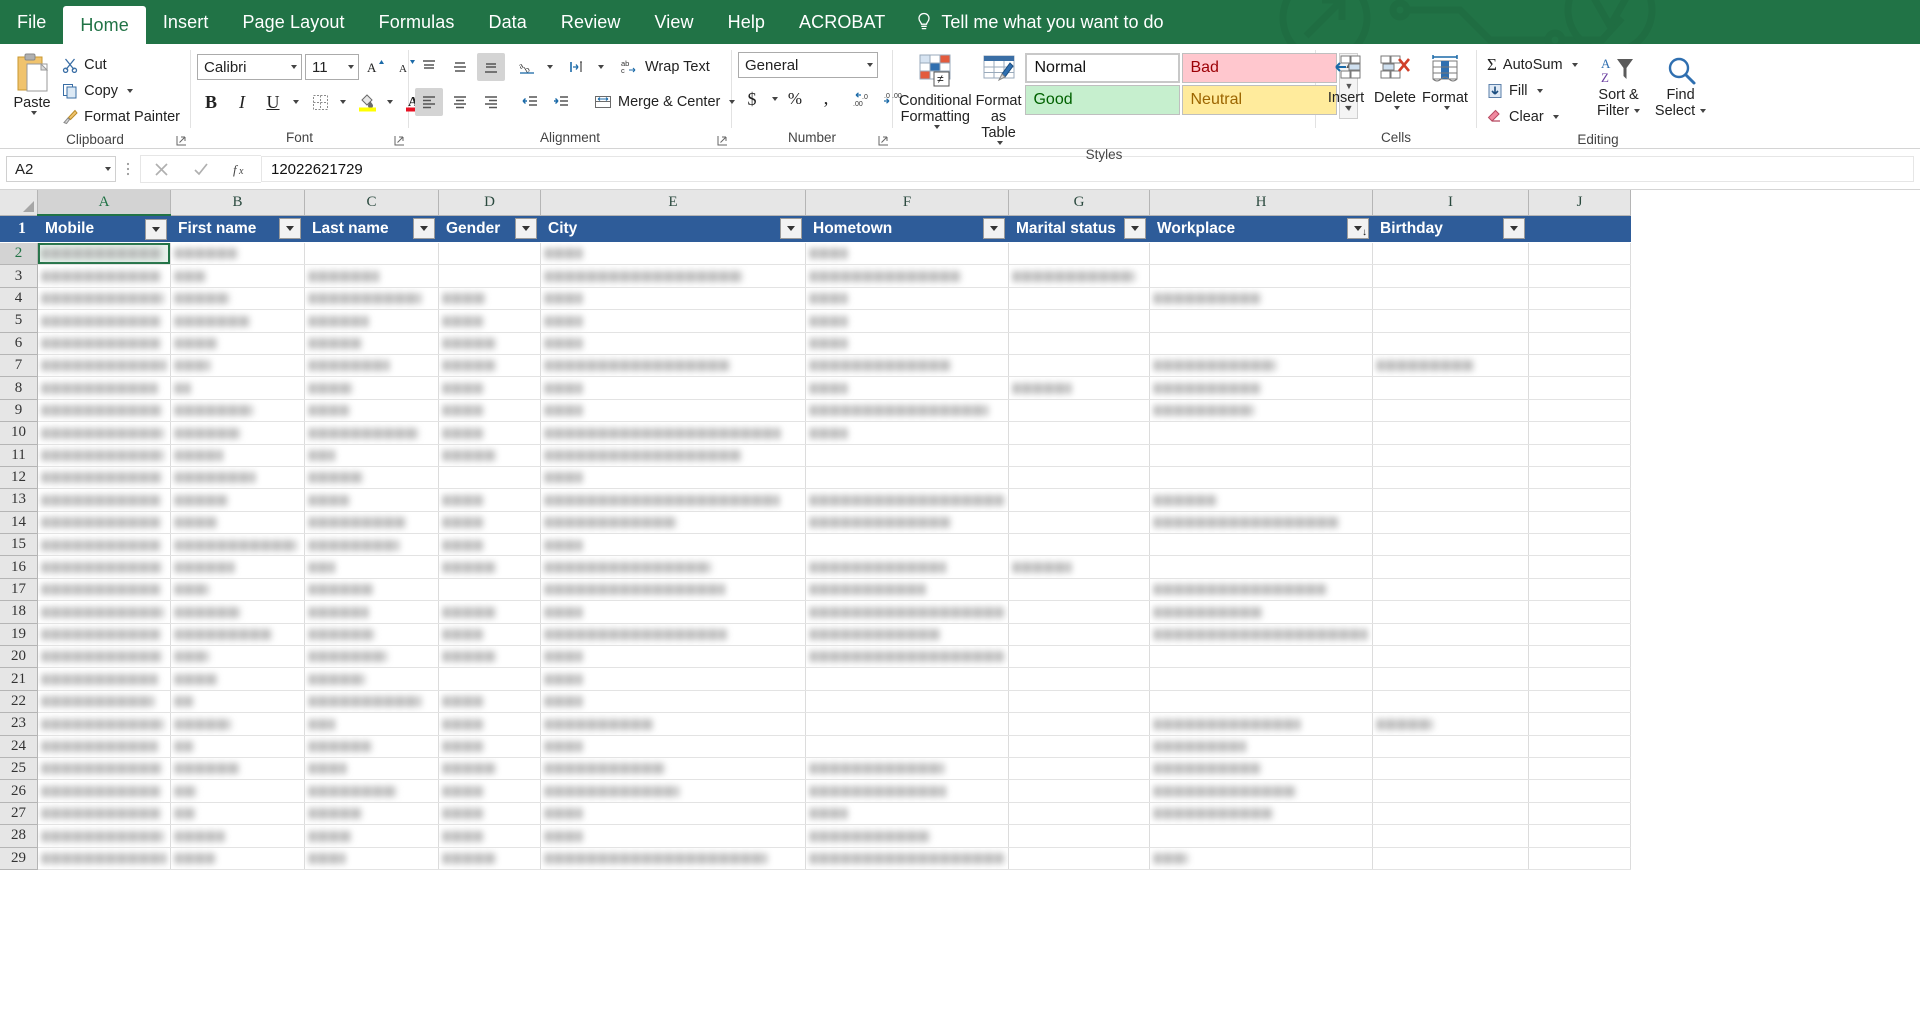 The height and width of the screenshot is (1030, 1920). I want to click on table-header-gender: Gender, so click(489, 229).